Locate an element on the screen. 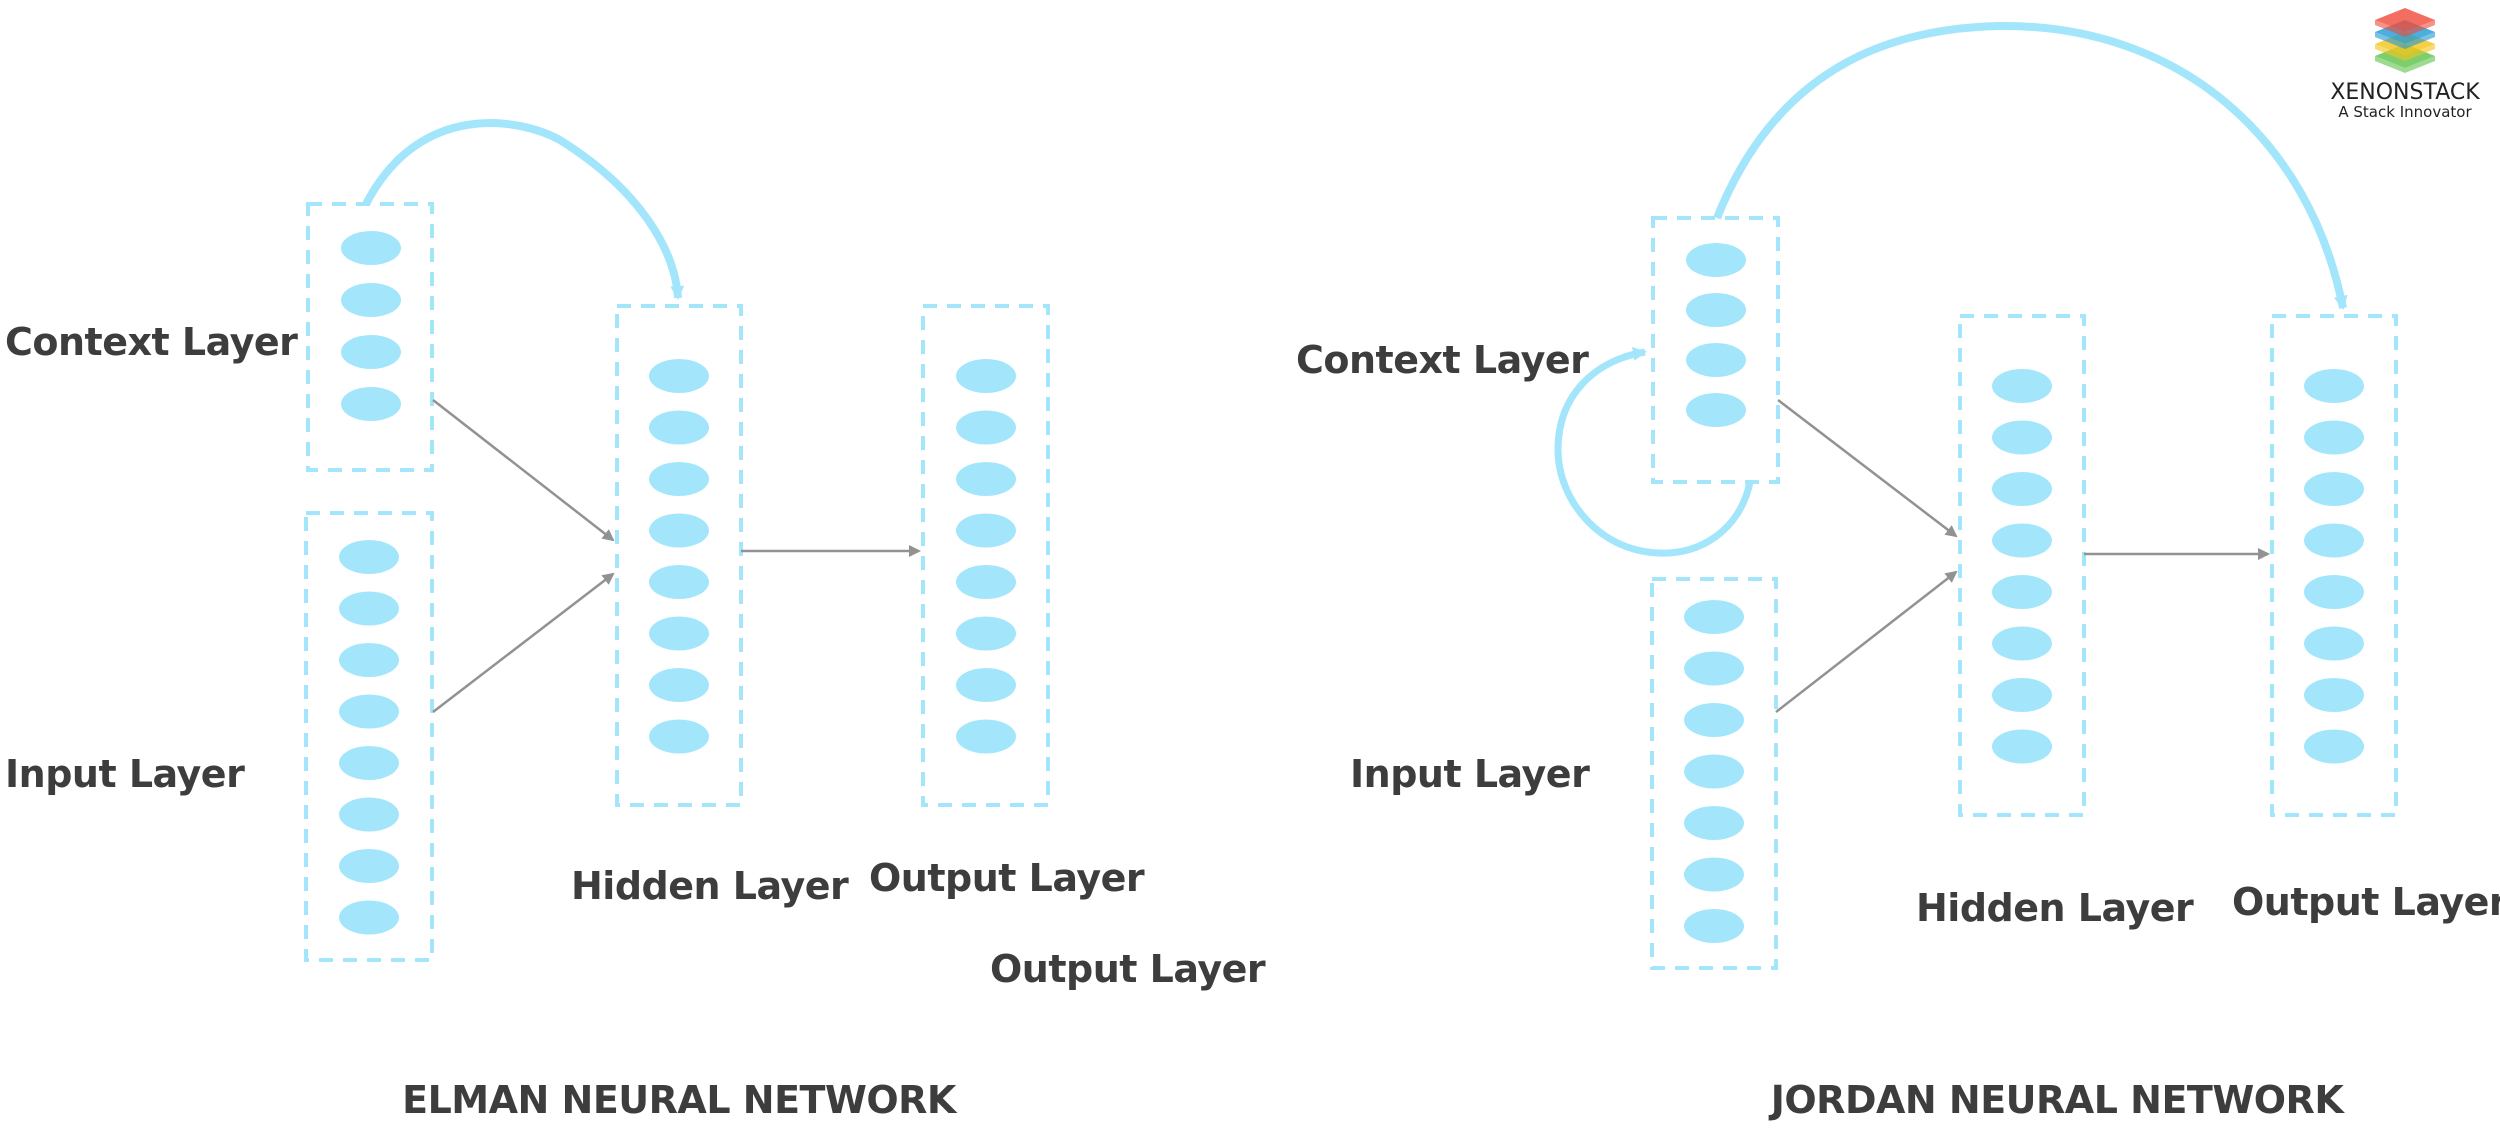 The width and height of the screenshot is (2500, 1139). elman-input-to-hidden-arrow is located at coordinates (523, 642).